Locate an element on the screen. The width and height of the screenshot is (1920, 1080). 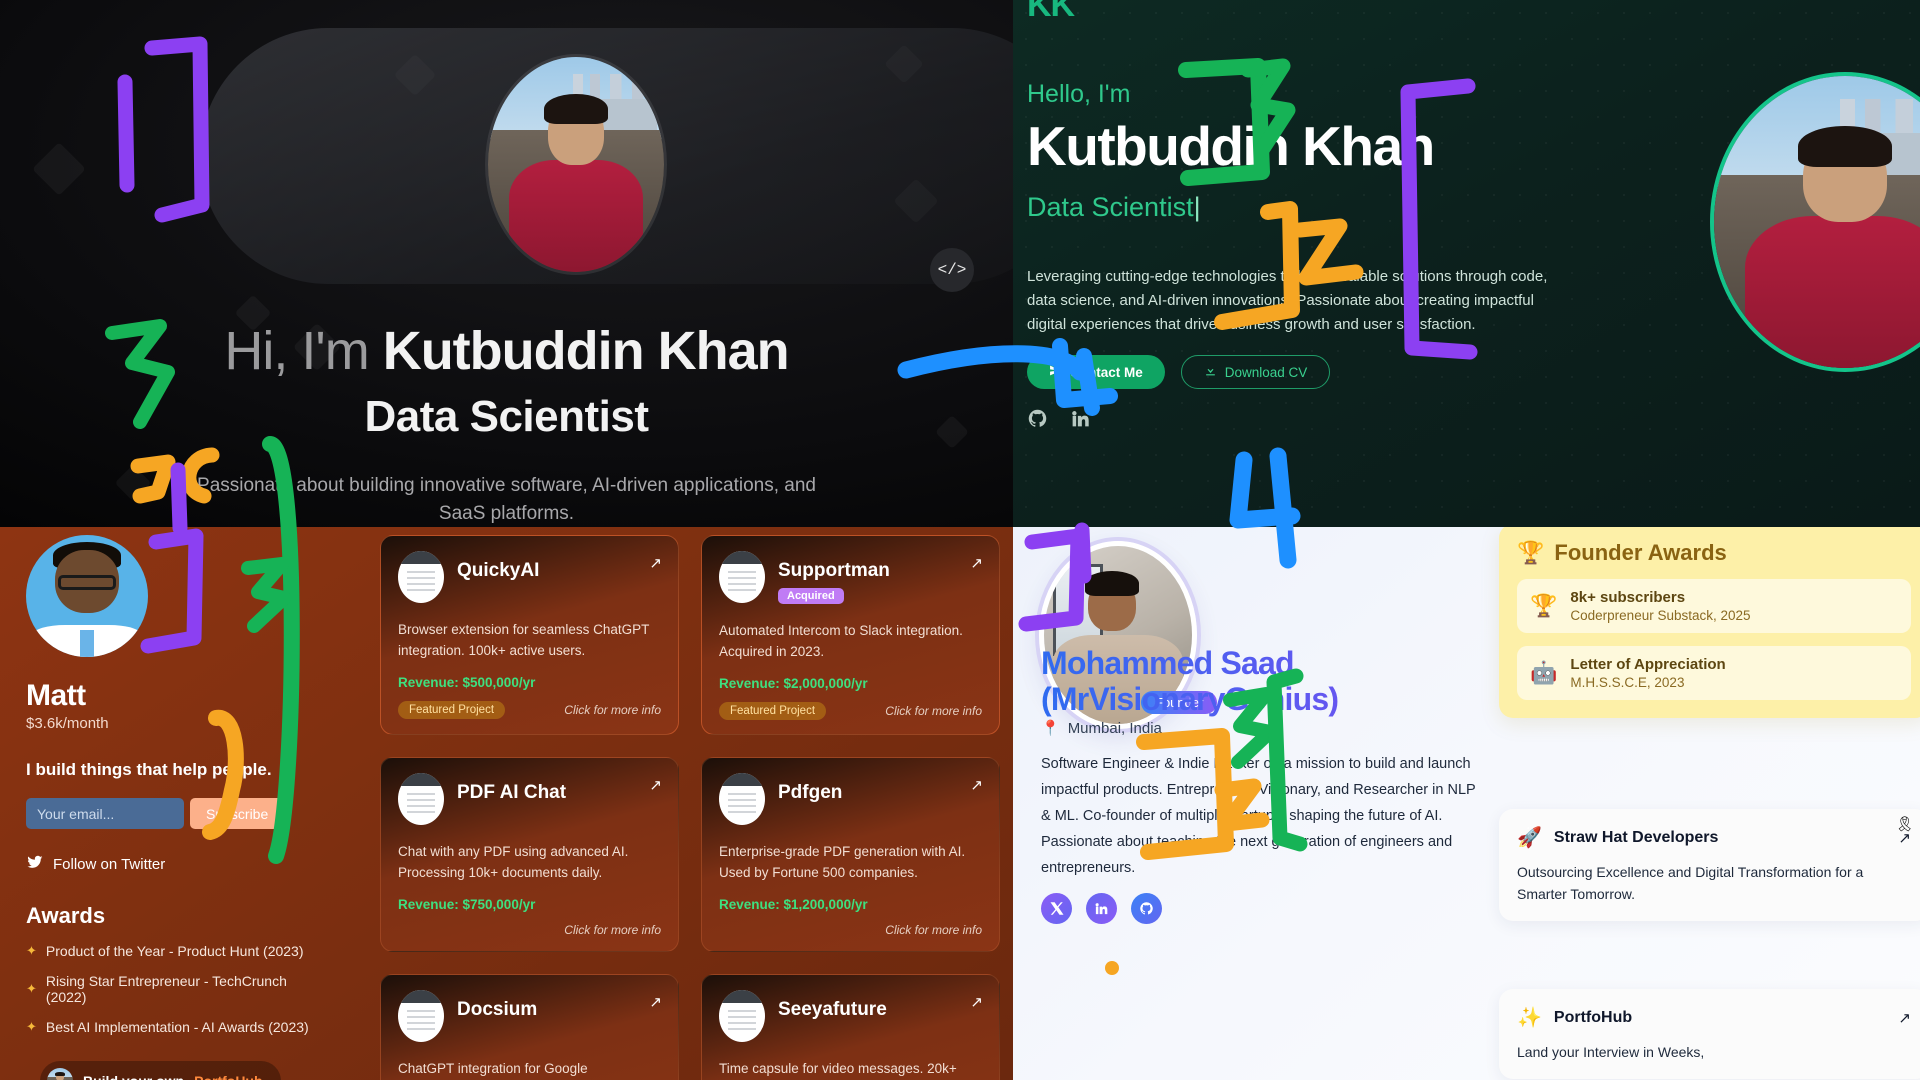
project-title: Seeyafuture is located at coordinates (832, 1009).